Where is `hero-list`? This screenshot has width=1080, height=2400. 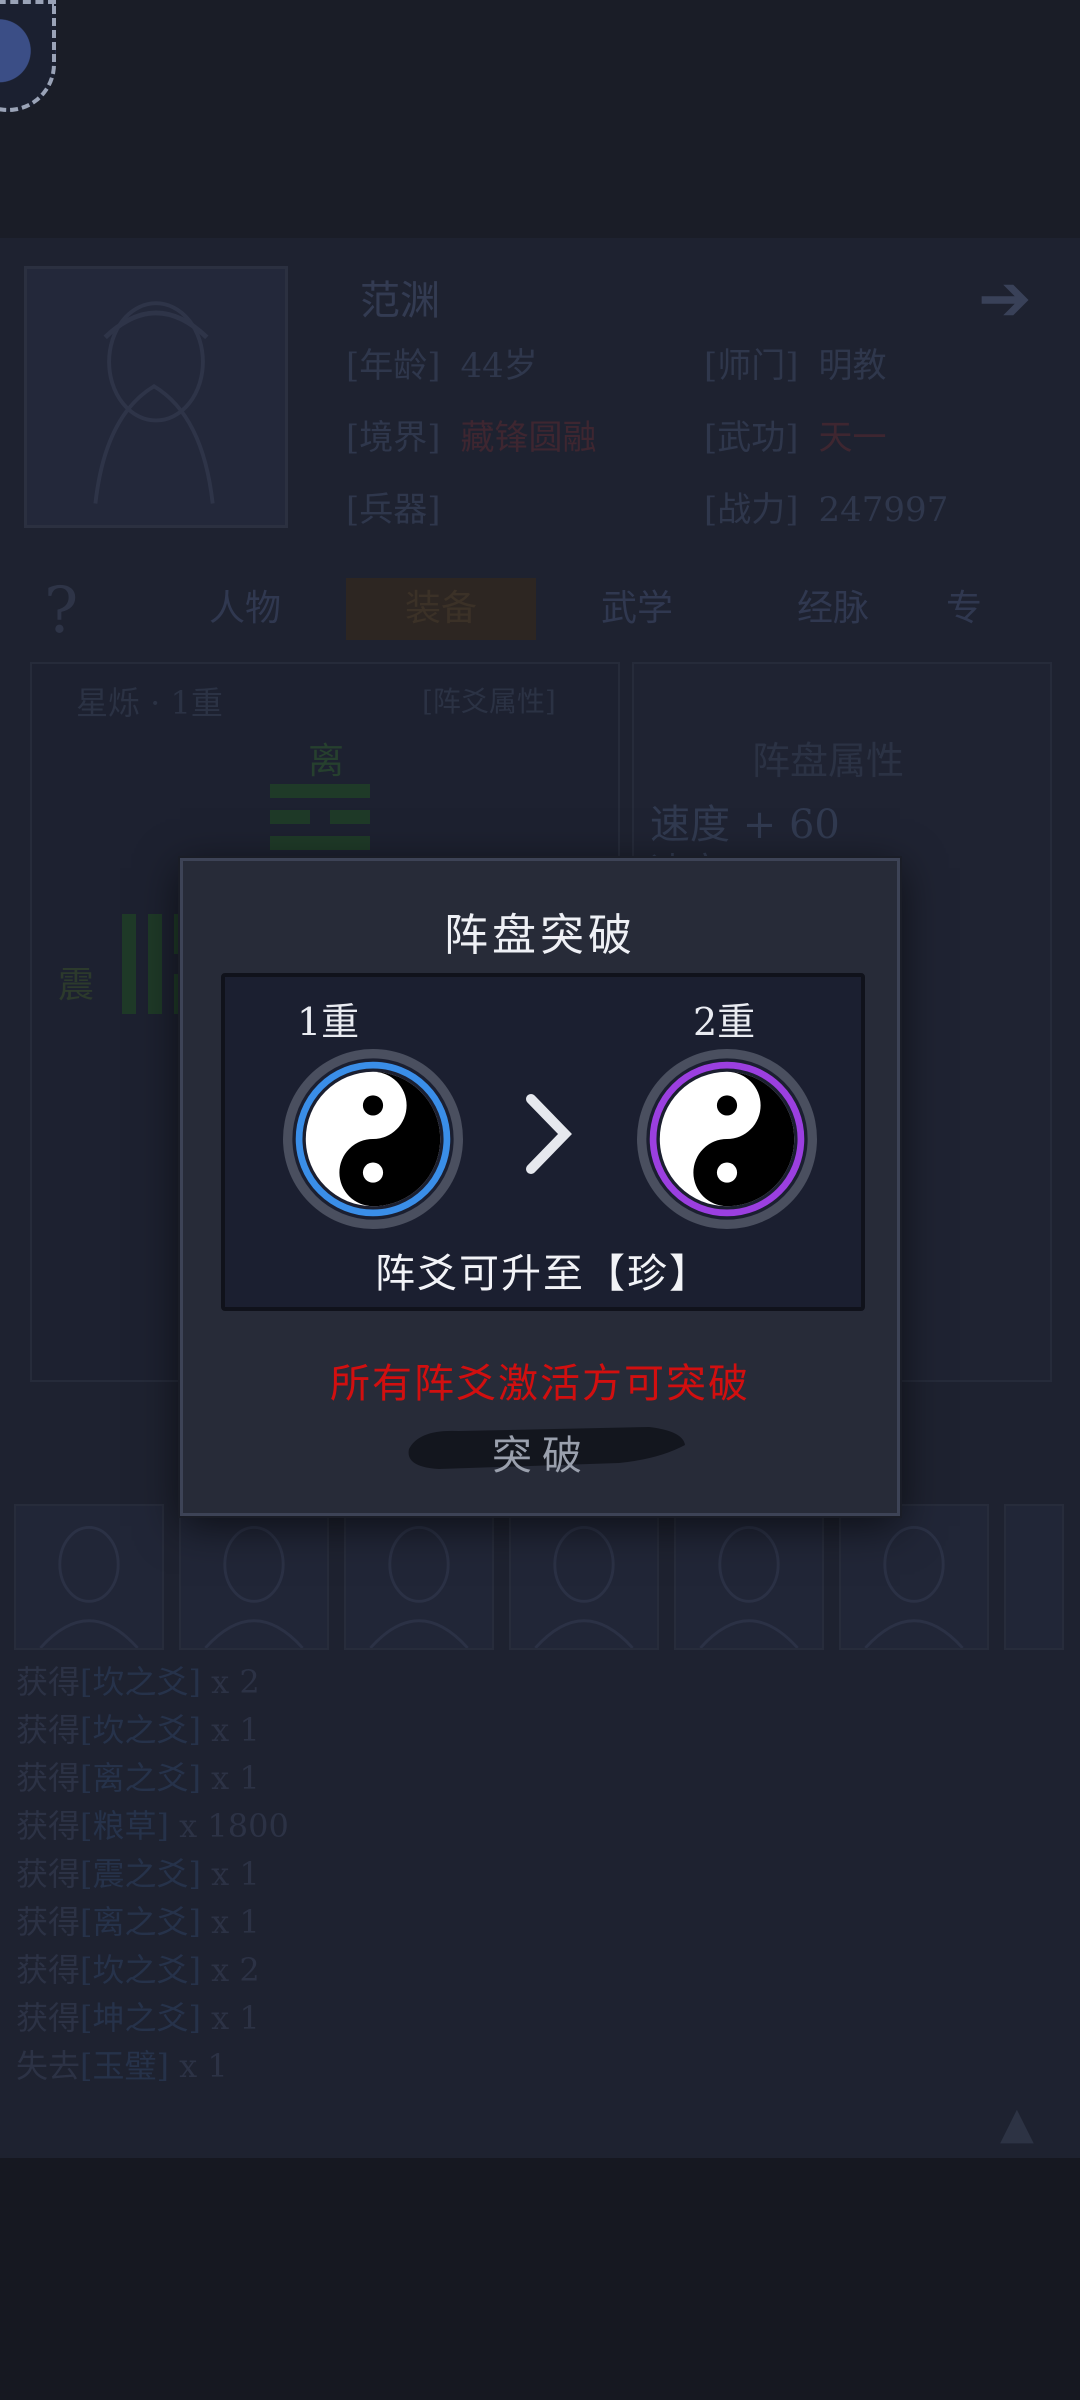
hero-list is located at coordinates (547, 1578).